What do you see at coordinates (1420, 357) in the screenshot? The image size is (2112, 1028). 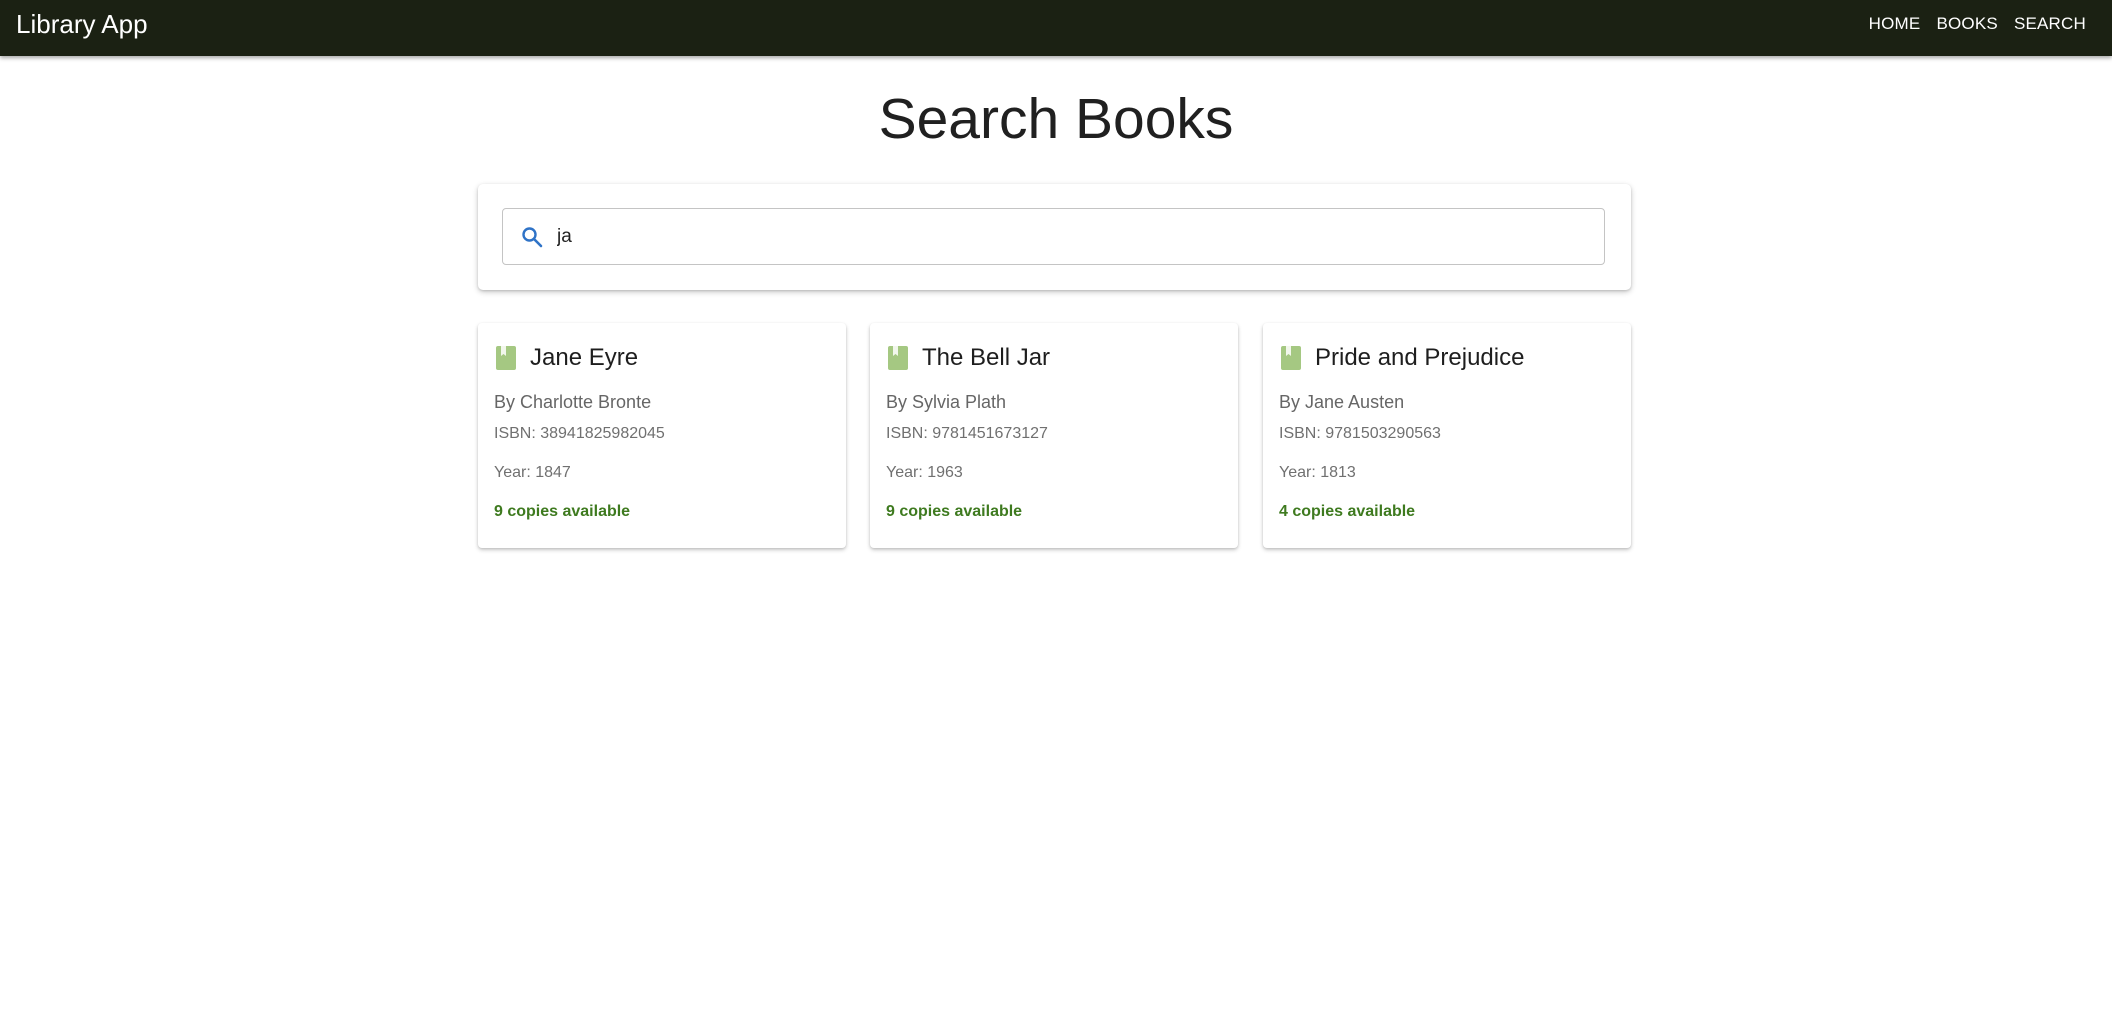 I see `book-title: Pride and Prejudice` at bounding box center [1420, 357].